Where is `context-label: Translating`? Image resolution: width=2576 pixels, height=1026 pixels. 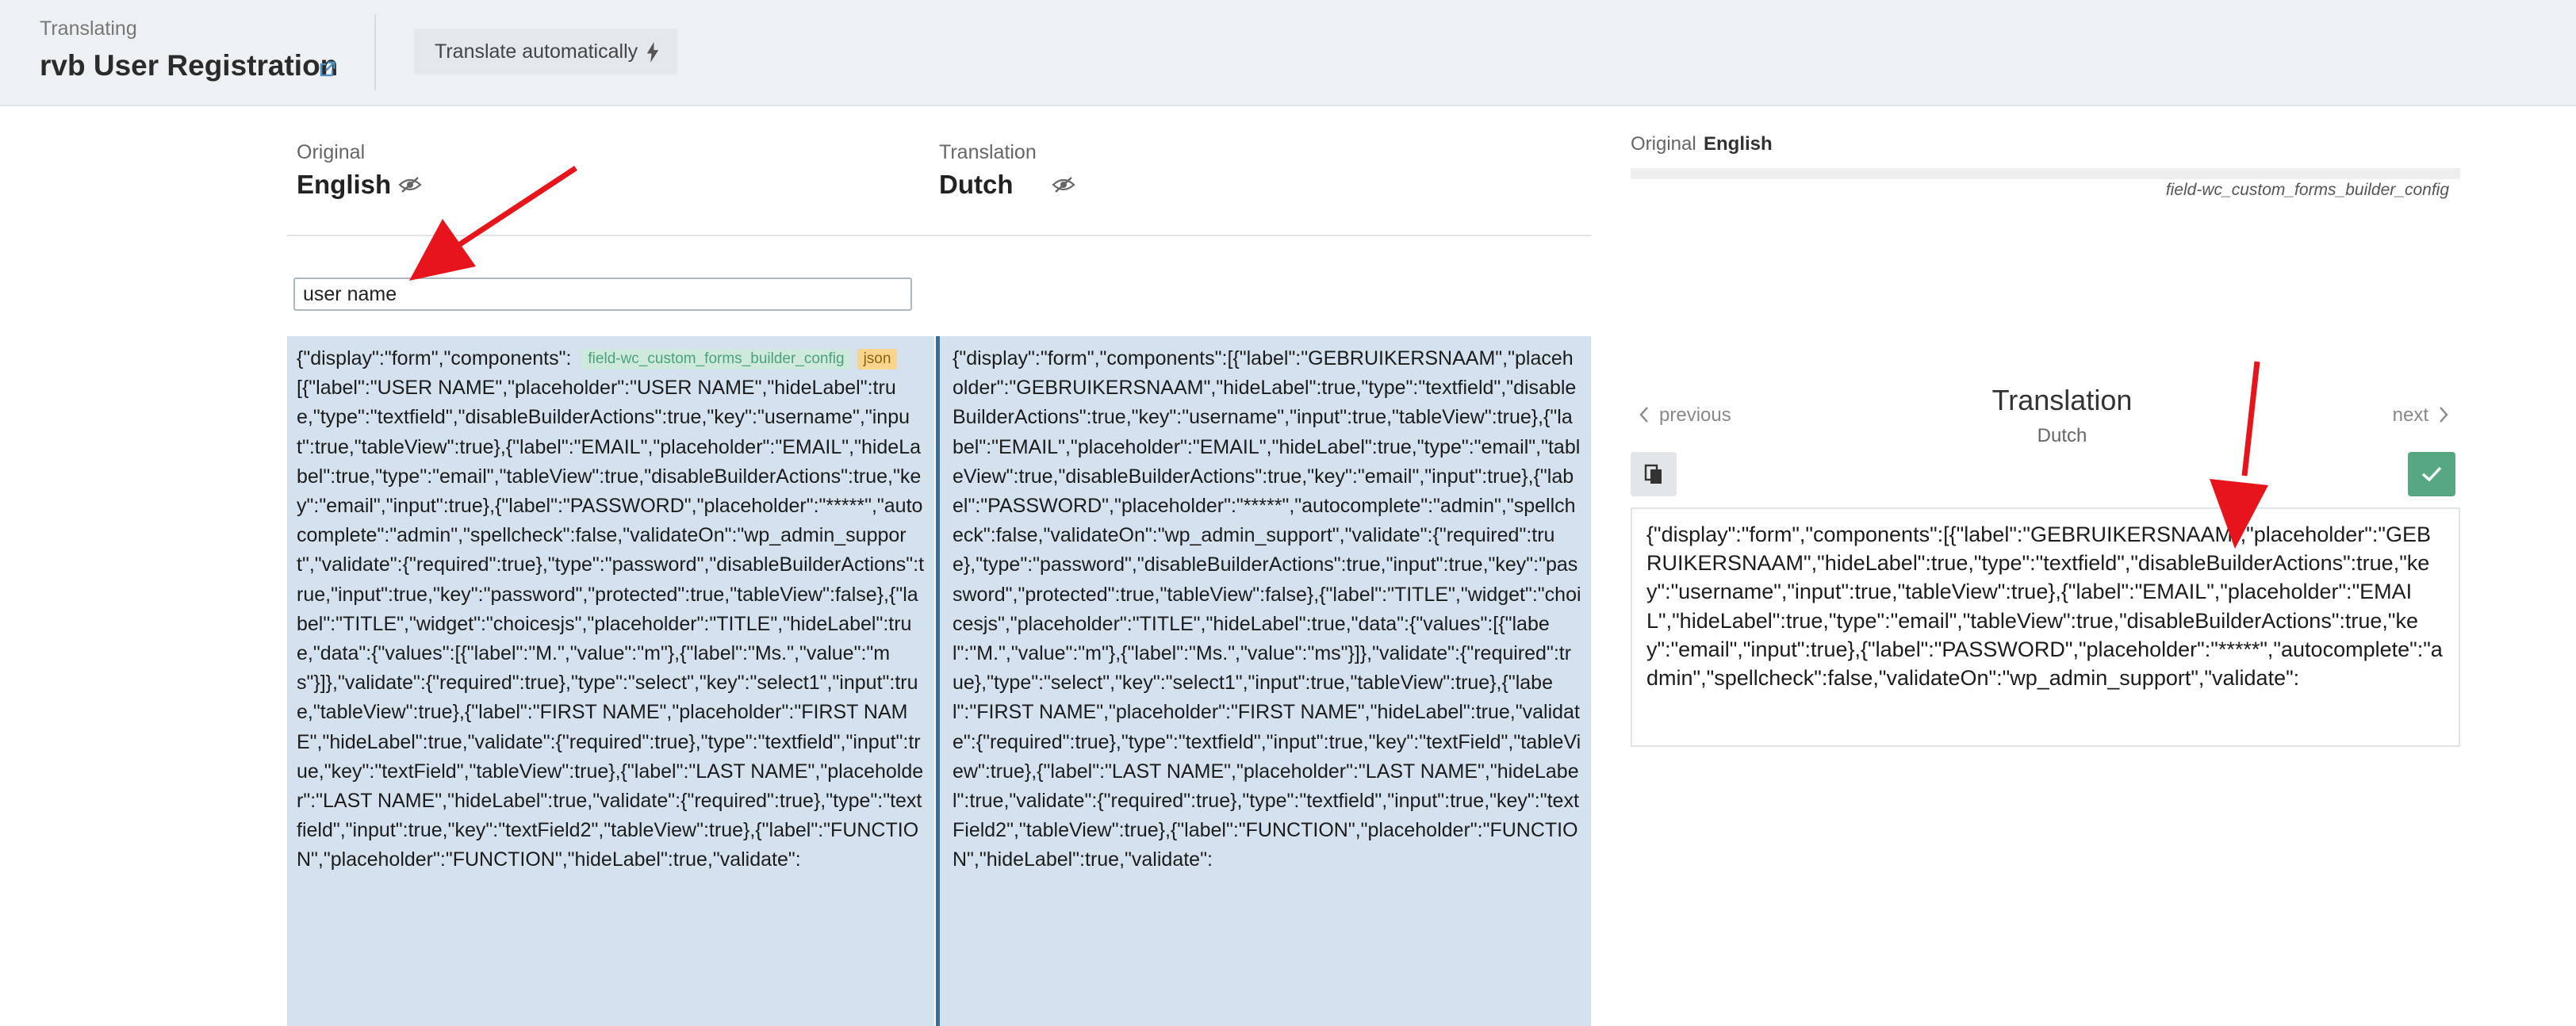 context-label: Translating is located at coordinates (89, 29).